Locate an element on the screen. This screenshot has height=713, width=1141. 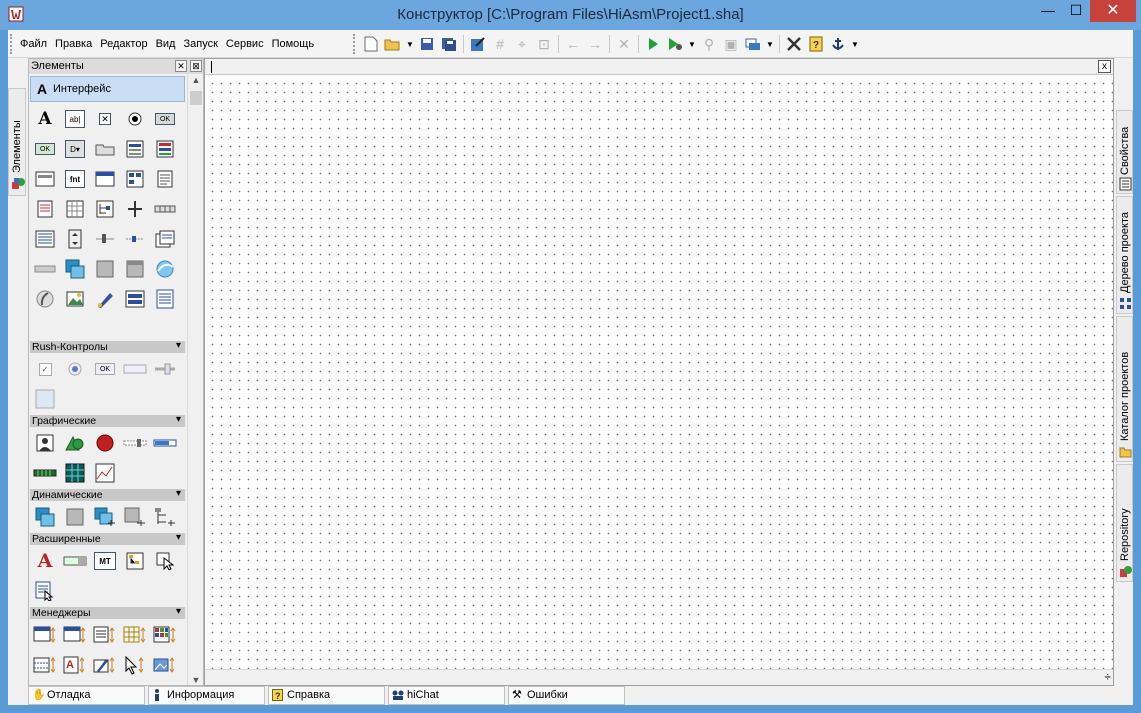
canvas-hscrollbar: ÷ is located at coordinates (659, 677).